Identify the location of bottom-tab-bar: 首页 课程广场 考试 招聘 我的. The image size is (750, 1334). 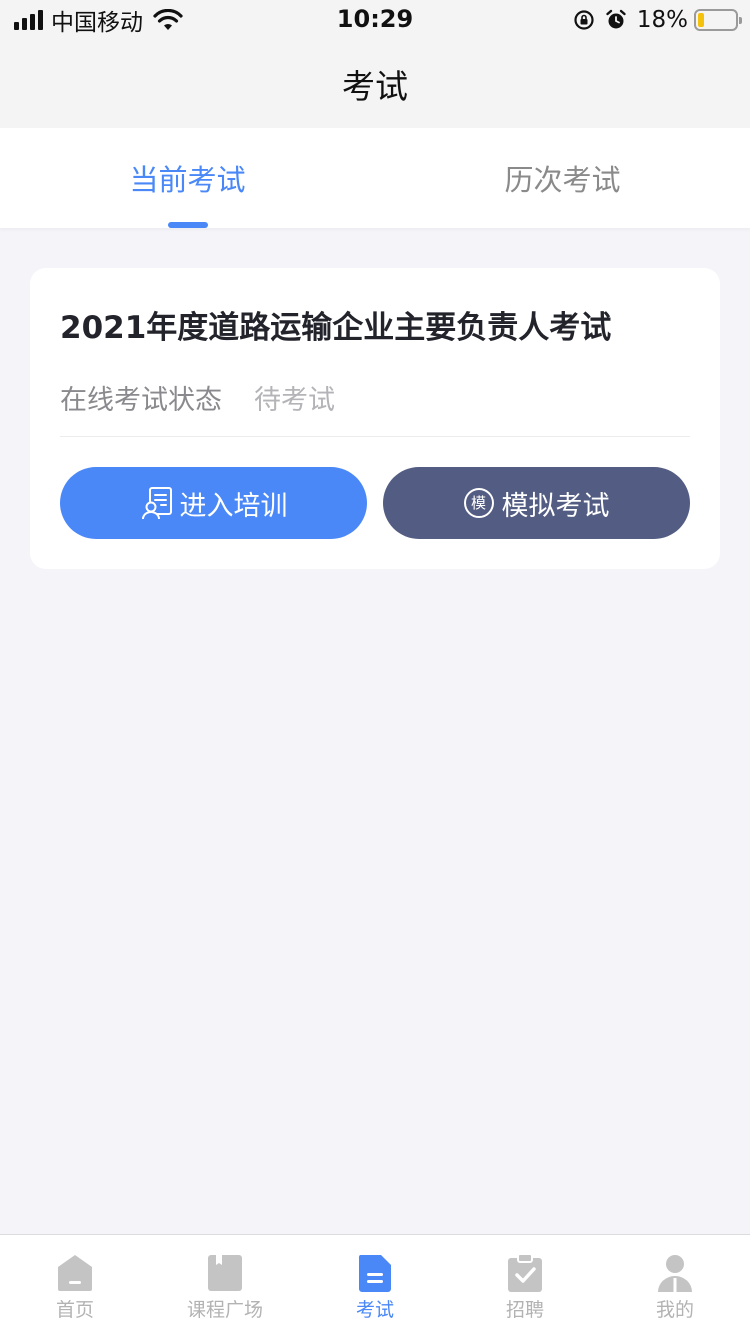
(375, 1284).